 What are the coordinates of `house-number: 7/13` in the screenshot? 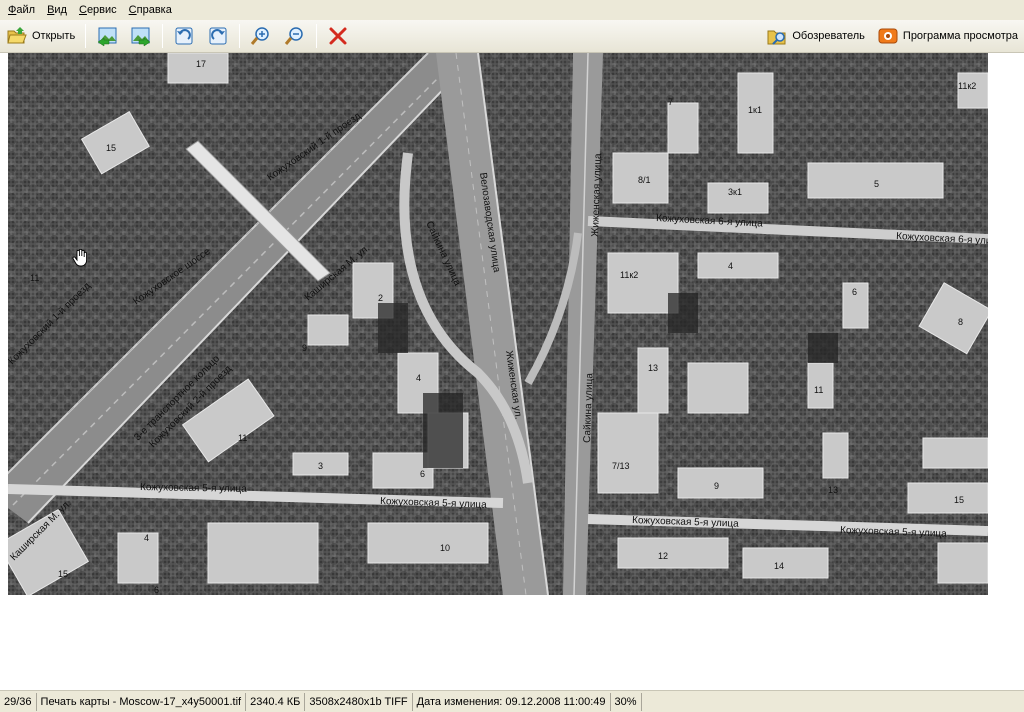 It's located at (621, 466).